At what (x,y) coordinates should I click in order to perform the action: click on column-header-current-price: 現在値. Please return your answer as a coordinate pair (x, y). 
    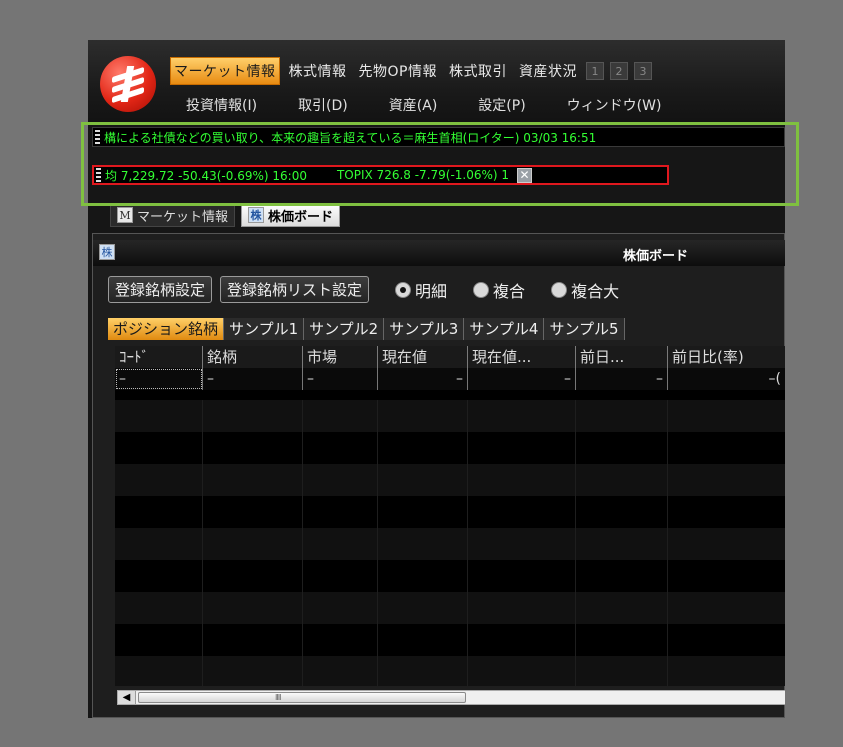
    Looking at the image, I should click on (423, 357).